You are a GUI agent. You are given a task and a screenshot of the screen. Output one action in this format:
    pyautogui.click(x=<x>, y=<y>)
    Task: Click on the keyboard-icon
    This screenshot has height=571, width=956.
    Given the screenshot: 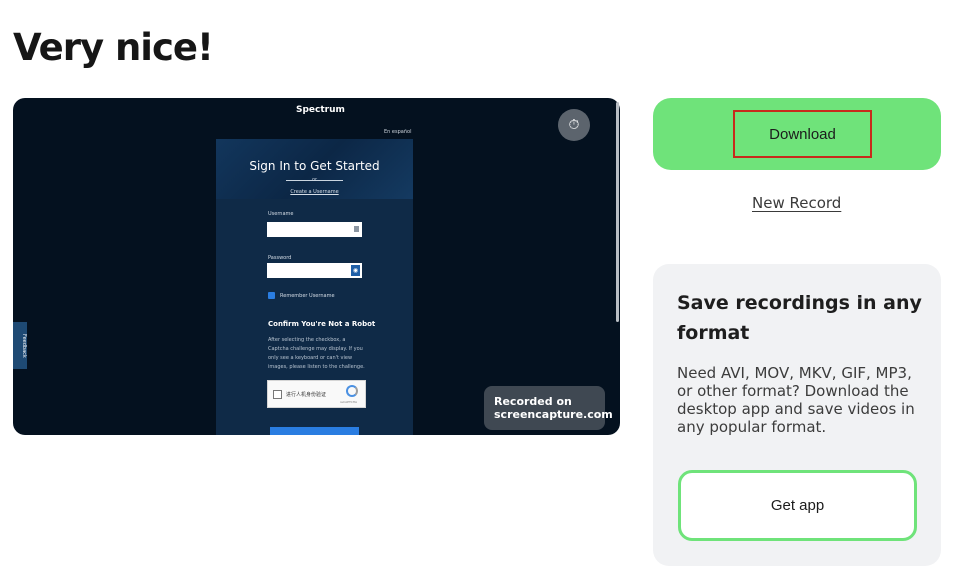 What is the action you would take?
    pyautogui.click(x=356, y=229)
    